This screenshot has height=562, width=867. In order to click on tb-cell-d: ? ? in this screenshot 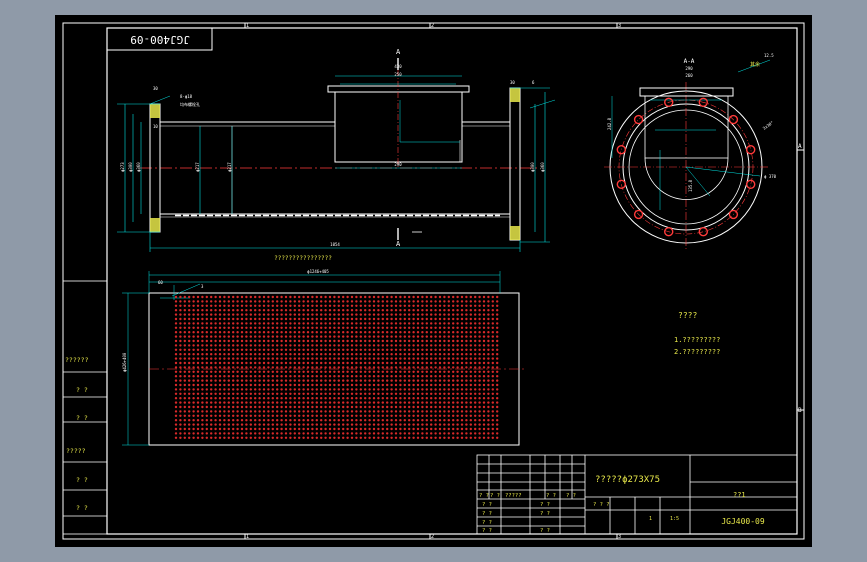, I will do `click(551, 496)`.